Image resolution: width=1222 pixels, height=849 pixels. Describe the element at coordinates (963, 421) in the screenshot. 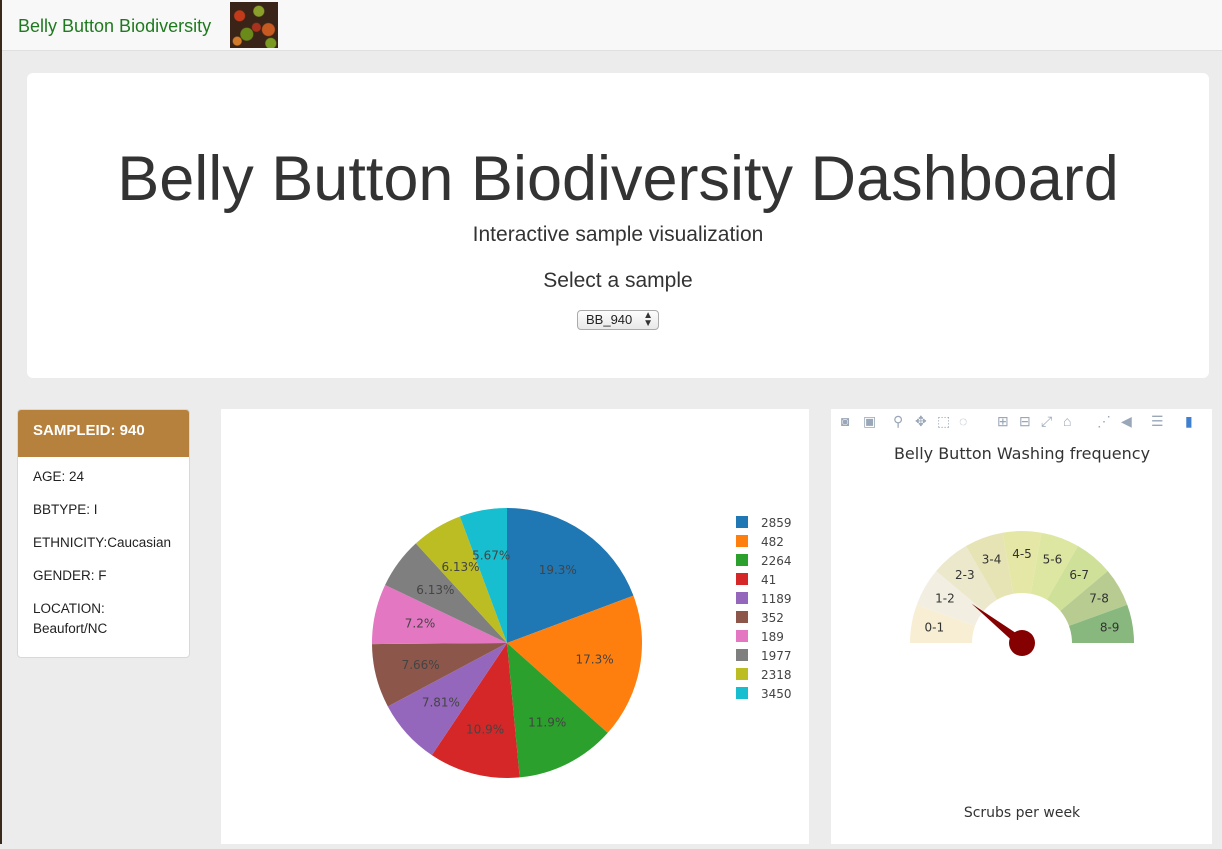

I see `lasso-icon: ◌` at that location.